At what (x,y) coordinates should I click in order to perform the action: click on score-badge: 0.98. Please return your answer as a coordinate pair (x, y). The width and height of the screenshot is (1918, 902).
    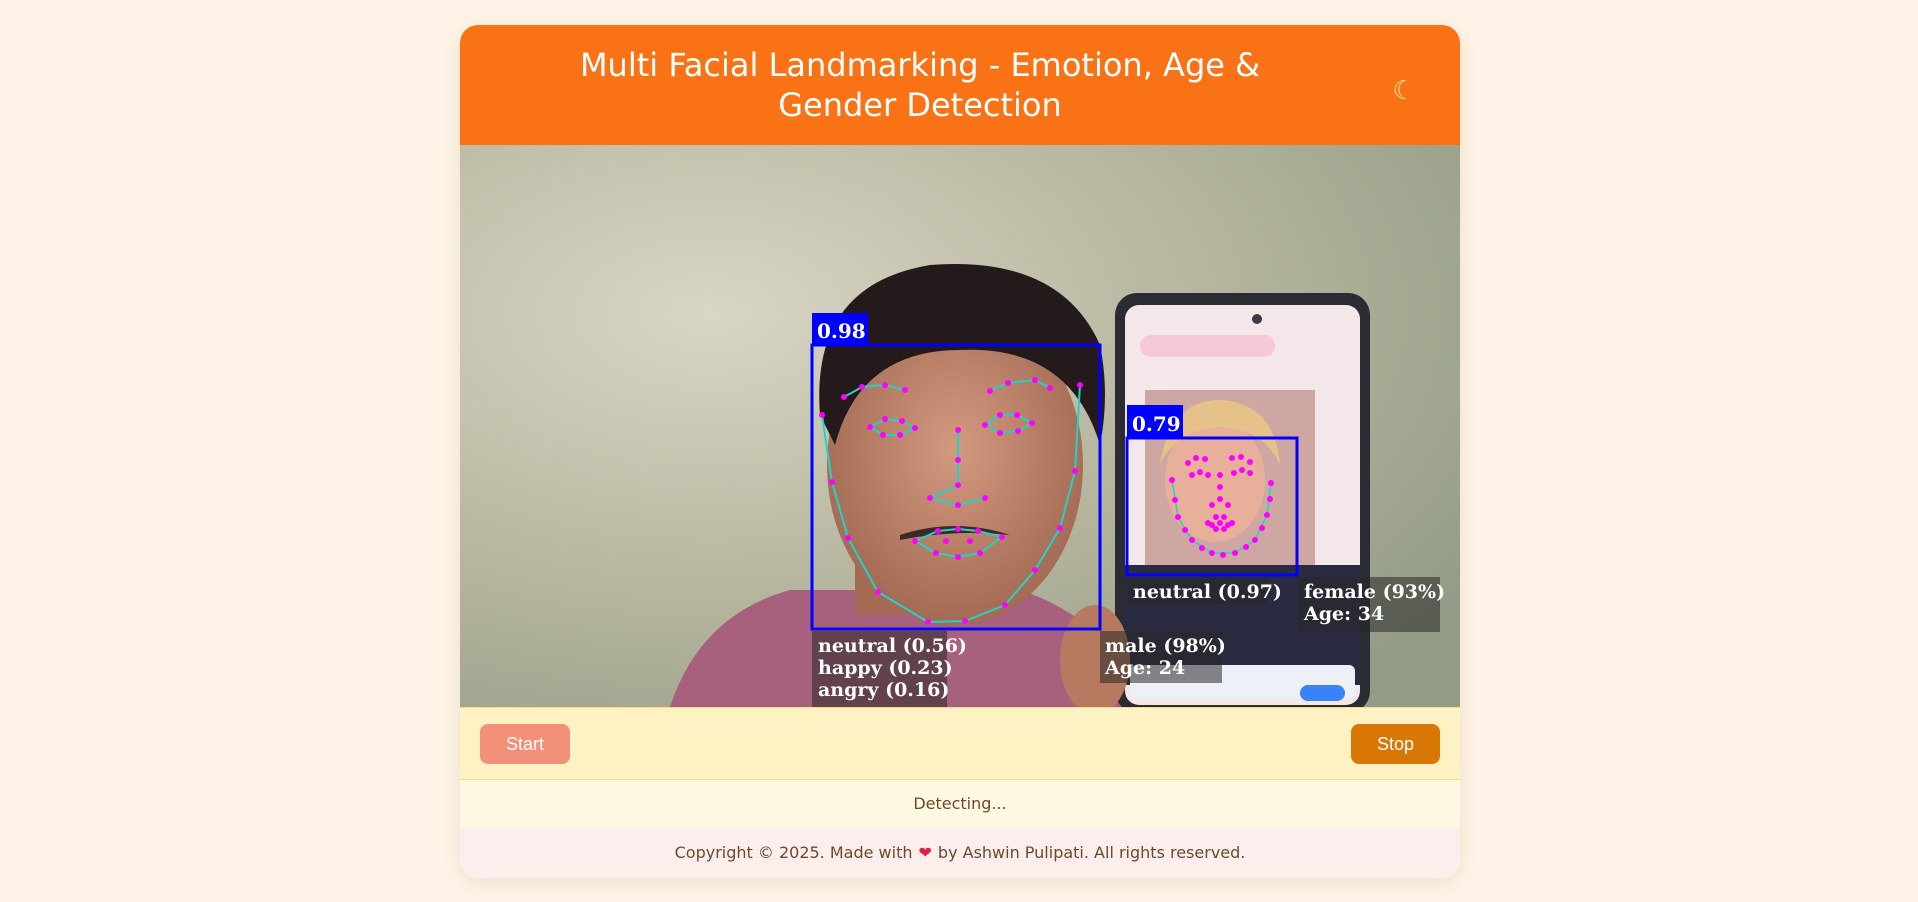
    Looking at the image, I should click on (841, 331).